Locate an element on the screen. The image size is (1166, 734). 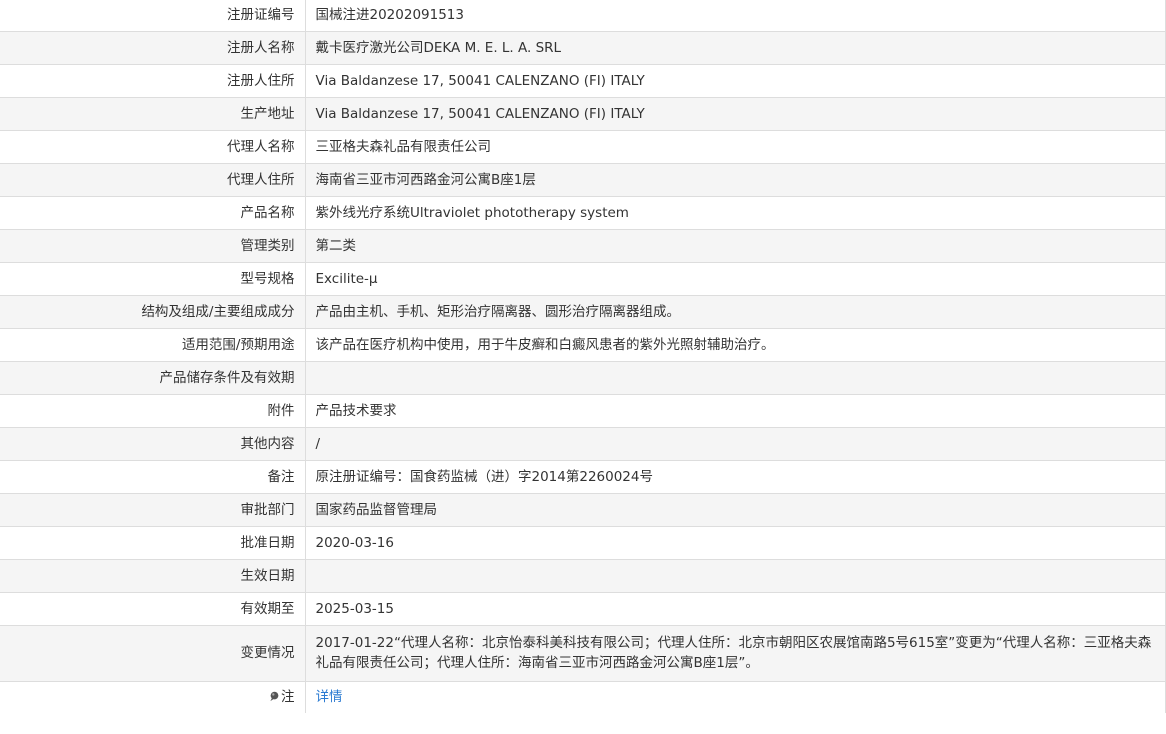
detail-link: 详情 is located at coordinates (329, 697).